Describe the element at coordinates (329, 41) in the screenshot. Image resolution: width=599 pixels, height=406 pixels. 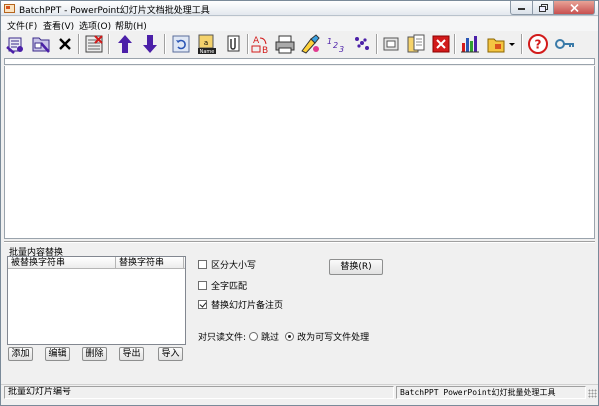
I see `svg-text: 1` at that location.